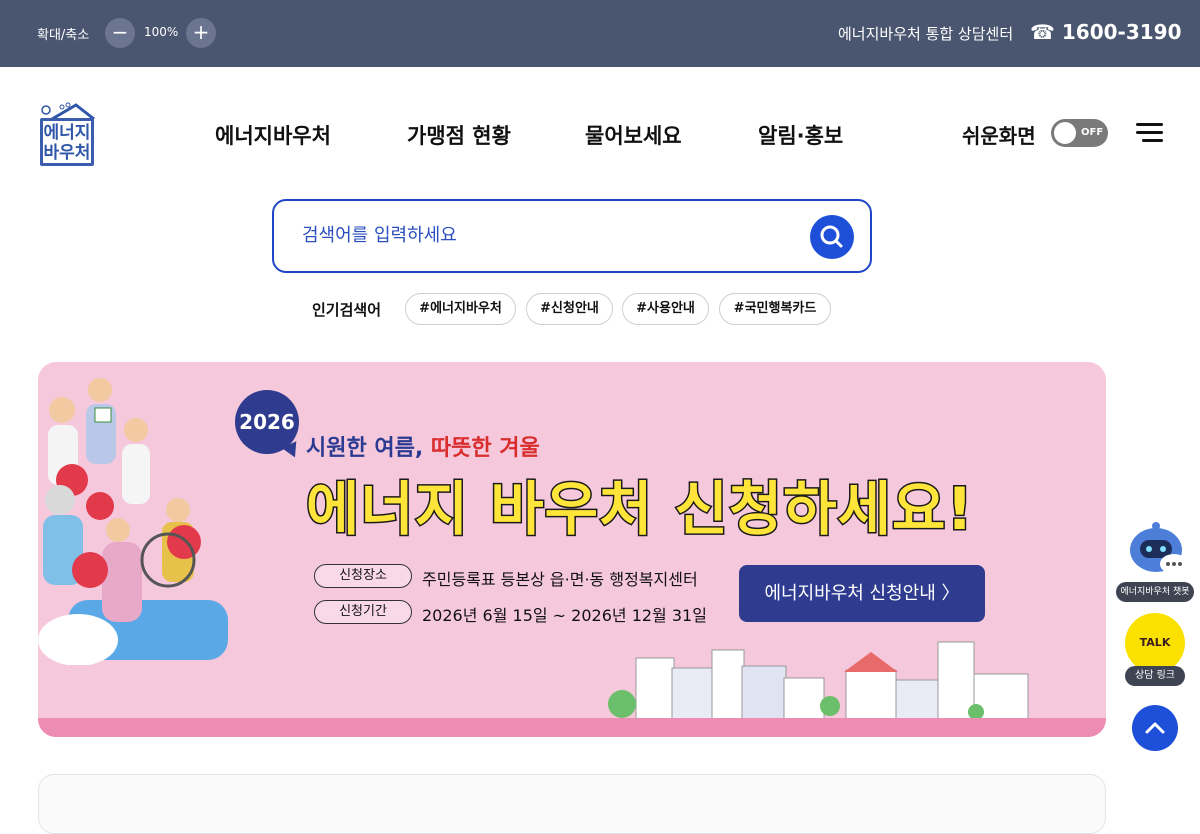  What do you see at coordinates (999, 136) in the screenshot?
I see `easy-view-label: 쉬운화면` at bounding box center [999, 136].